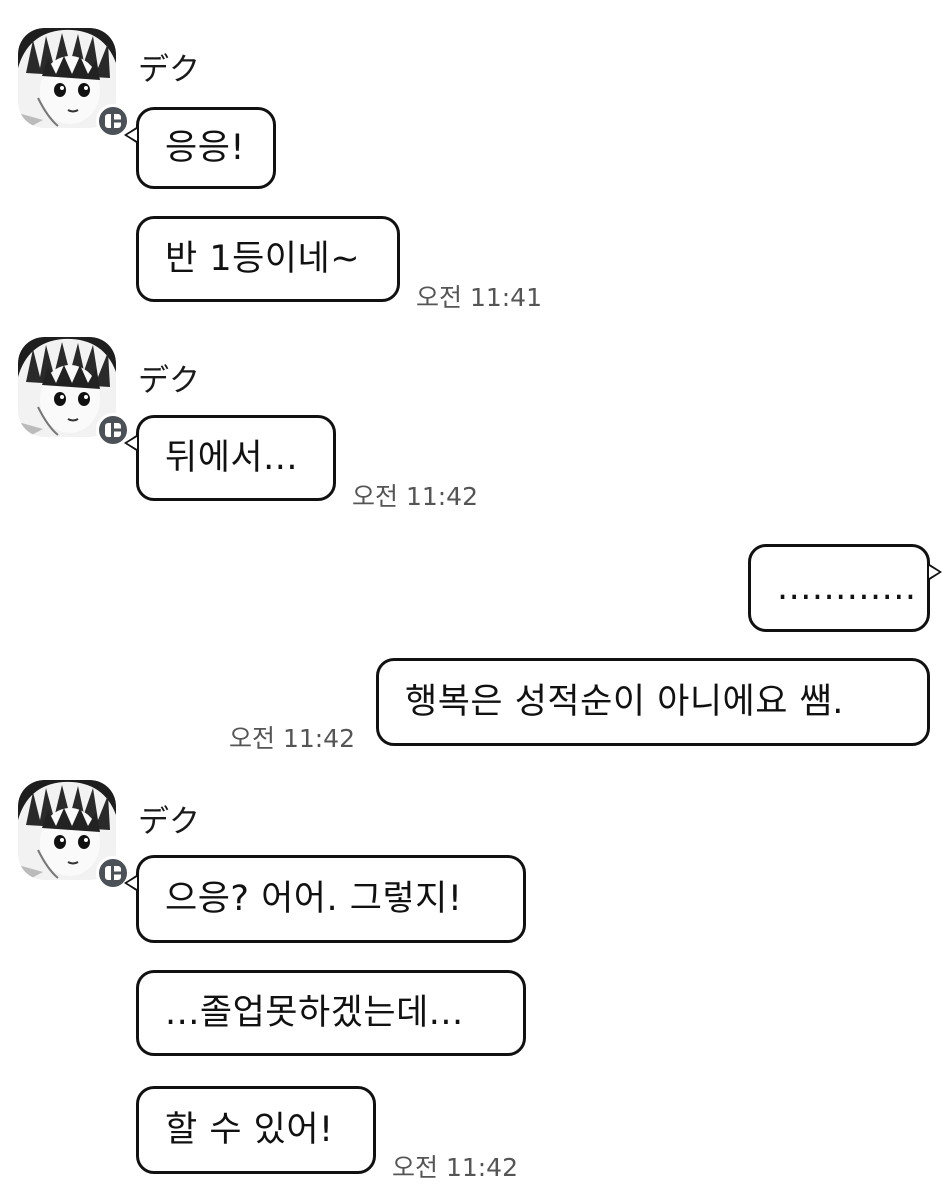 The image size is (947, 1200). I want to click on message-text: 행복은 성적순이 아니에요 쌤., so click(624, 701).